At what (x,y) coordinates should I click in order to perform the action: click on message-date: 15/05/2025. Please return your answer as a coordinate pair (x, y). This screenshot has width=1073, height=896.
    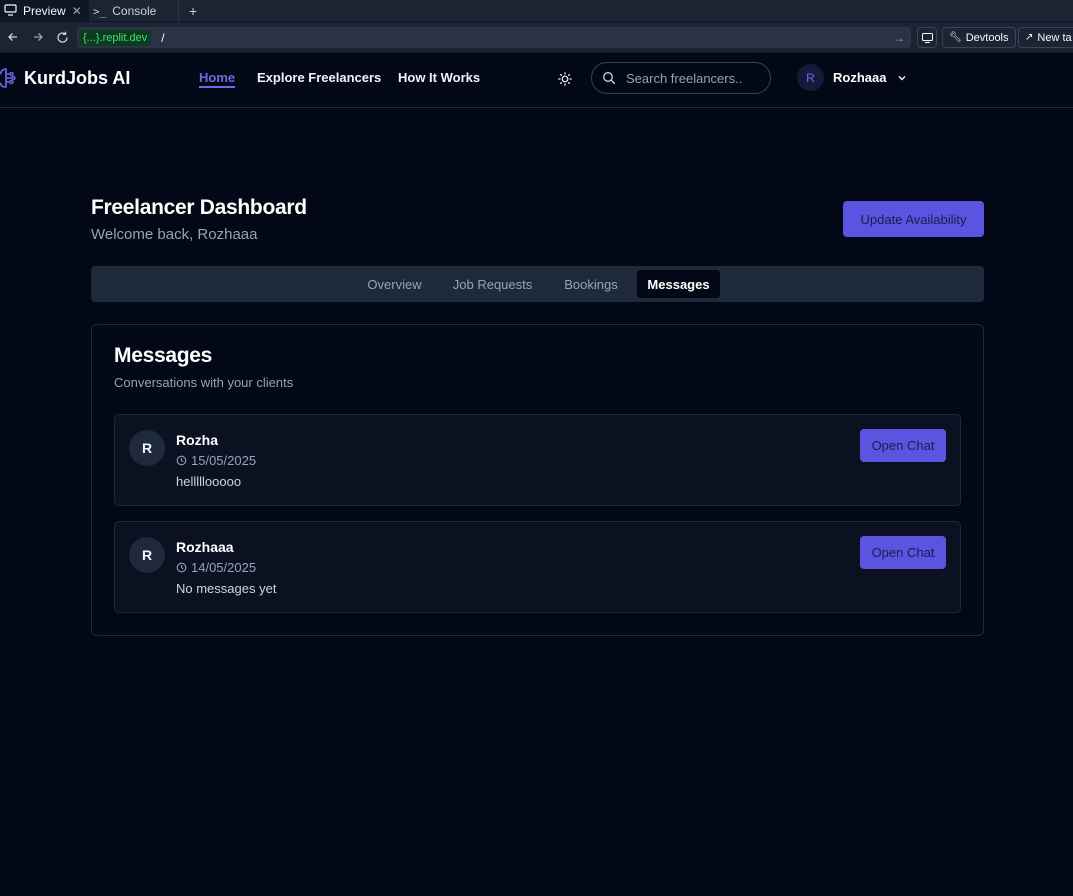
    Looking at the image, I should click on (216, 460).